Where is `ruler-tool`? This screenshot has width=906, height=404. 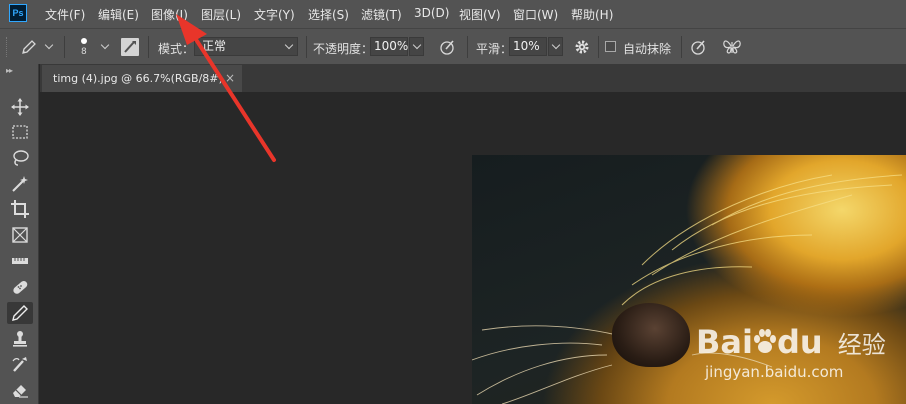
ruler-tool is located at coordinates (20, 261).